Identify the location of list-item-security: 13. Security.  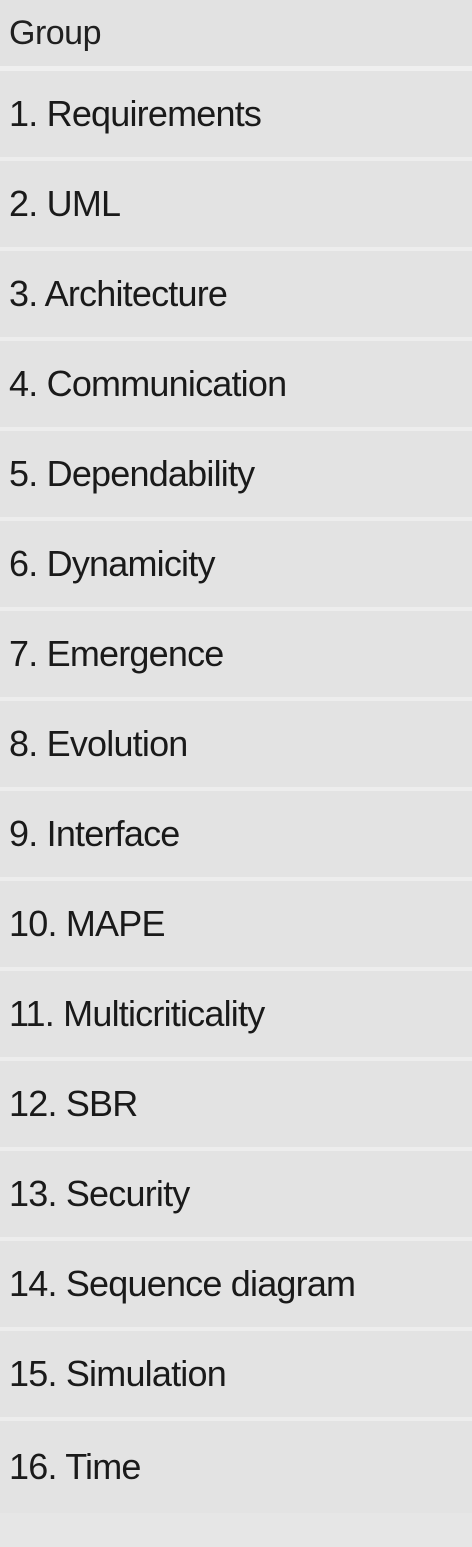
(236, 1196).